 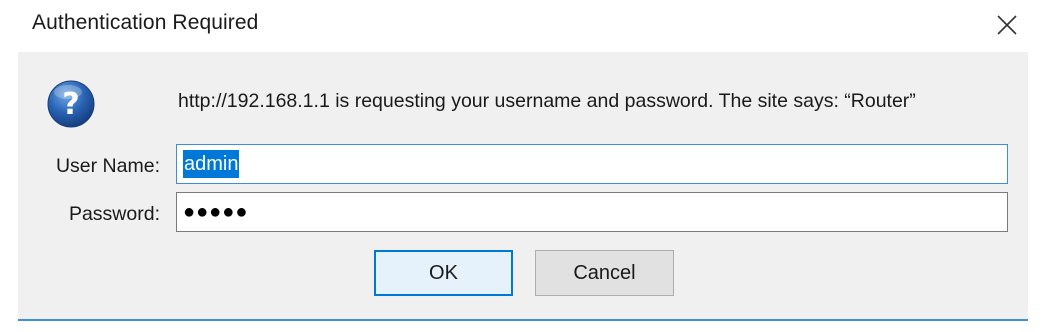 What do you see at coordinates (107, 166) in the screenshot?
I see `username-label: User Name:` at bounding box center [107, 166].